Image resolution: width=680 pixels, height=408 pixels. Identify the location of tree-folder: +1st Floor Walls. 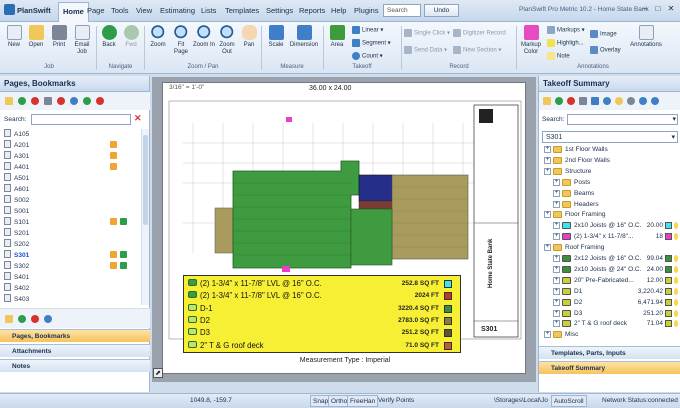
(609, 150).